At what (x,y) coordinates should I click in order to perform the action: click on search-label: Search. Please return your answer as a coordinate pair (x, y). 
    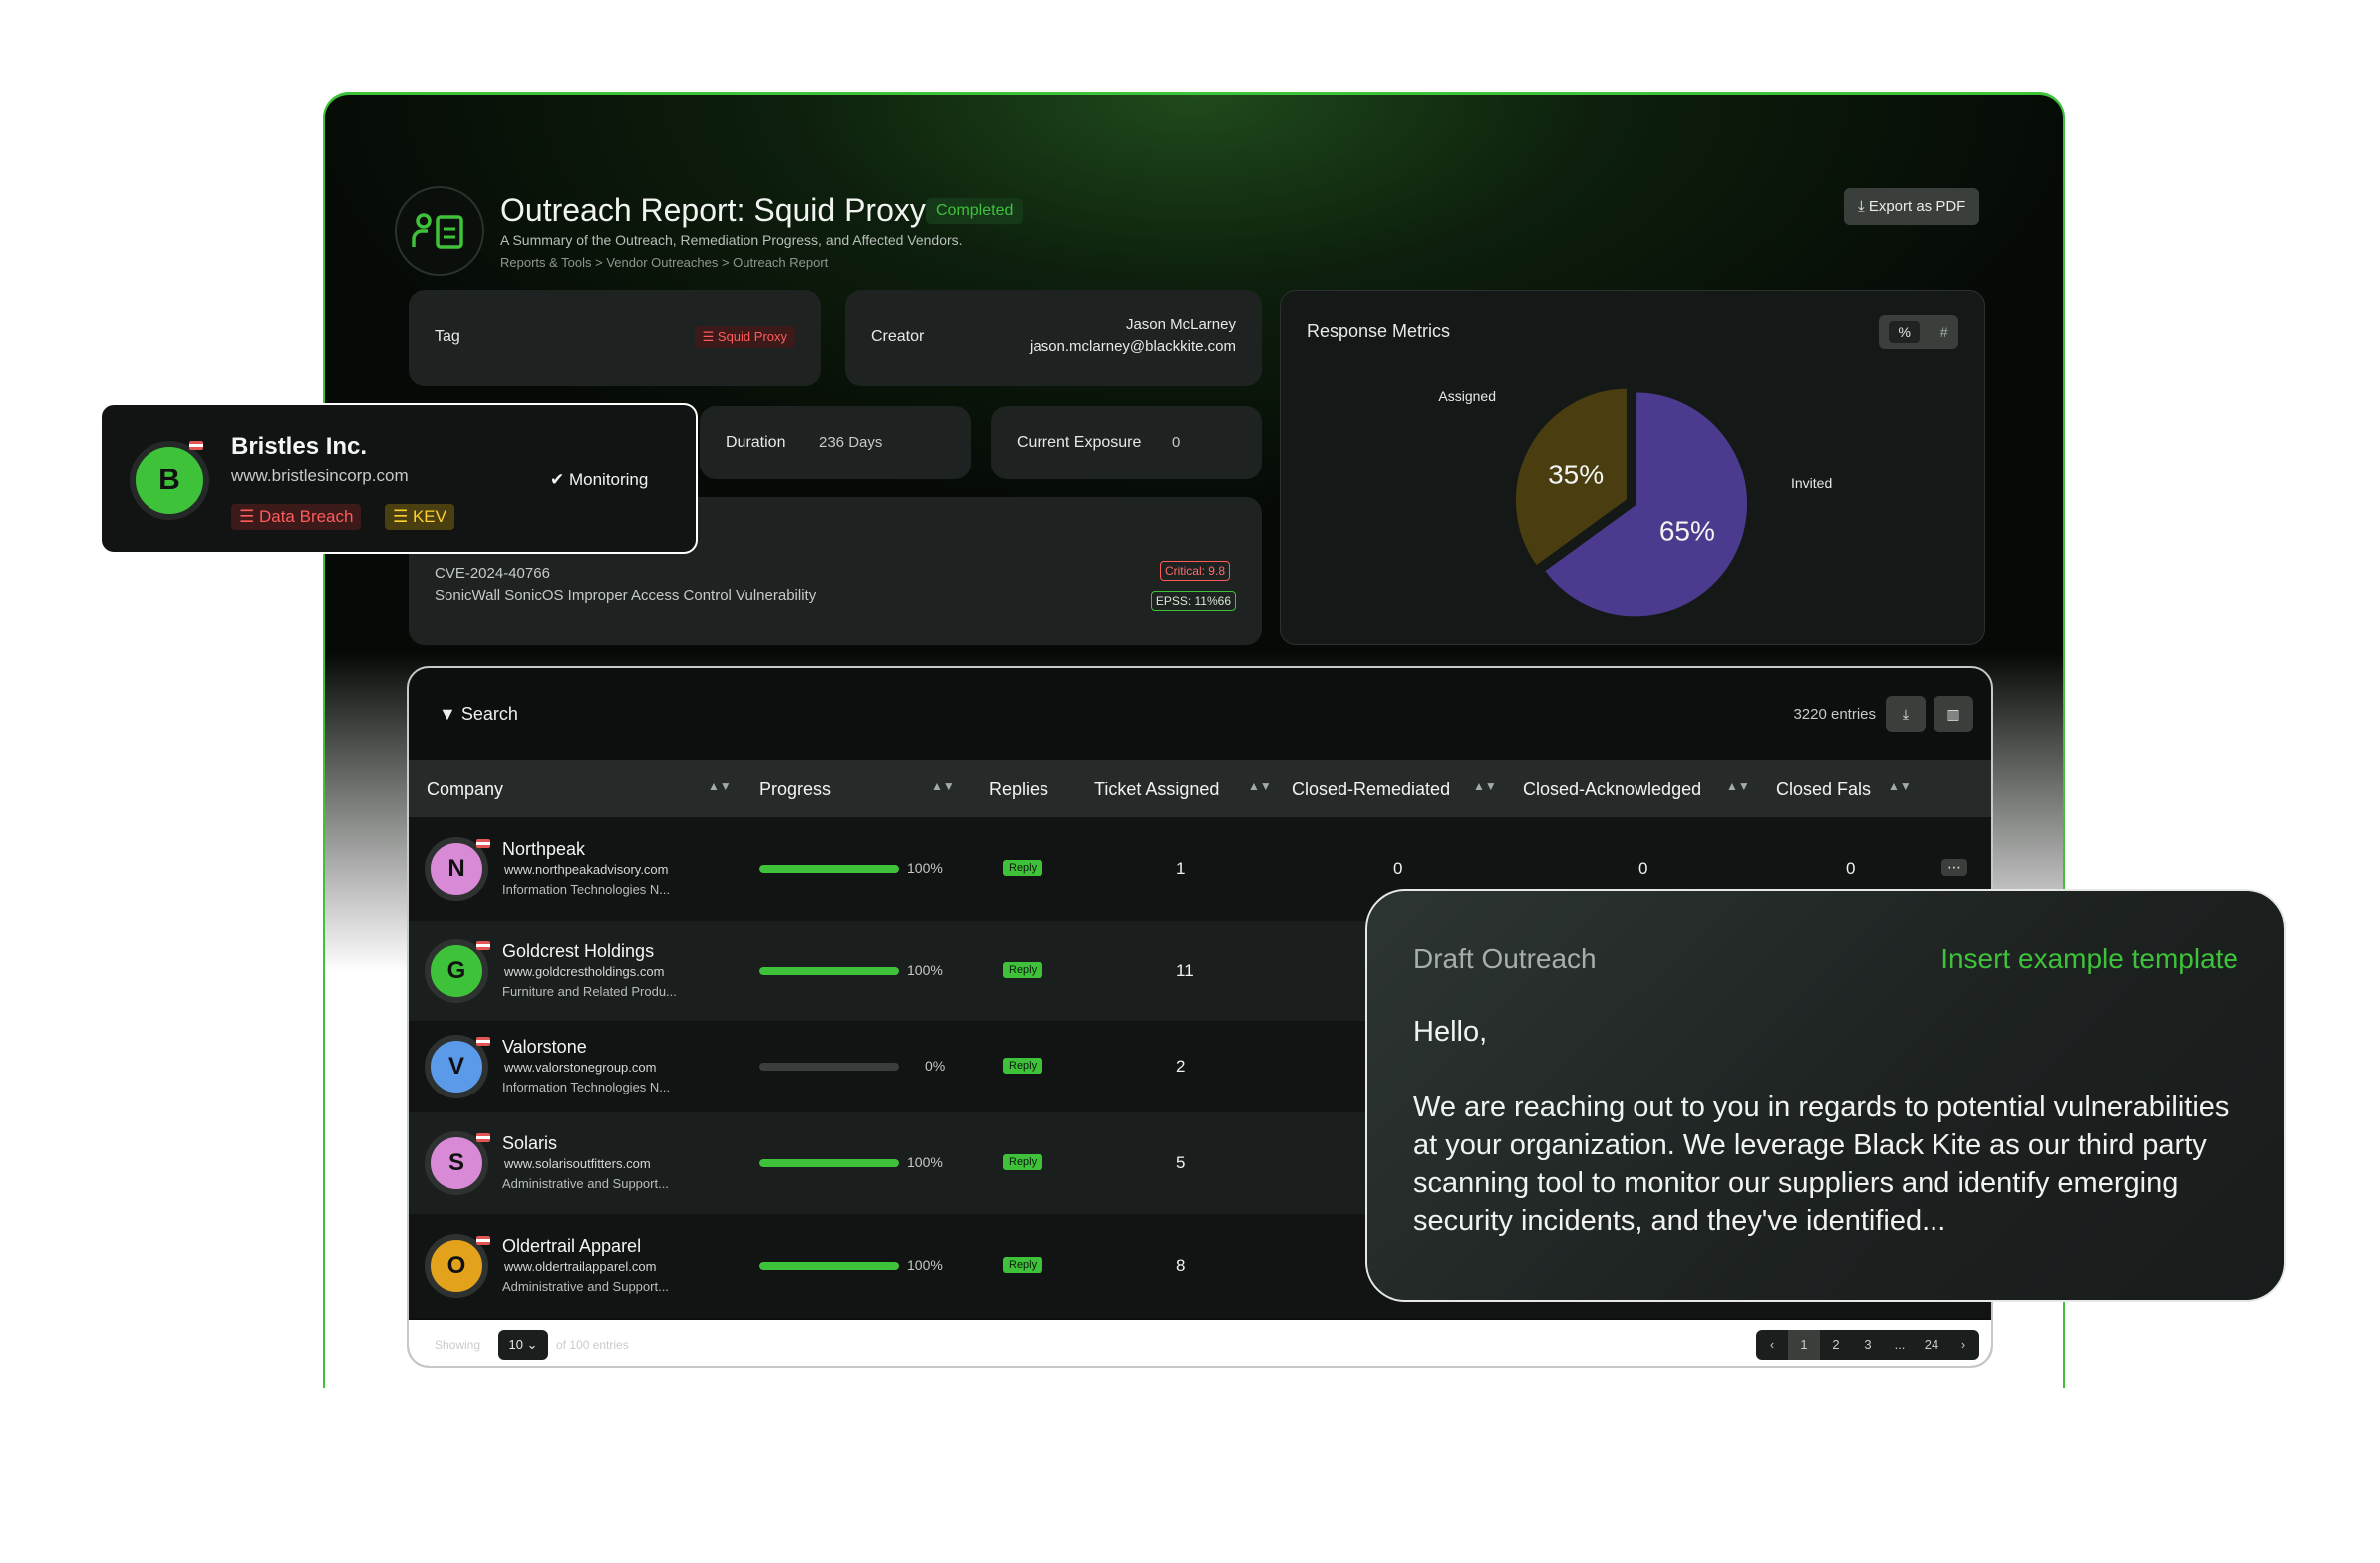
    Looking at the image, I should click on (489, 714).